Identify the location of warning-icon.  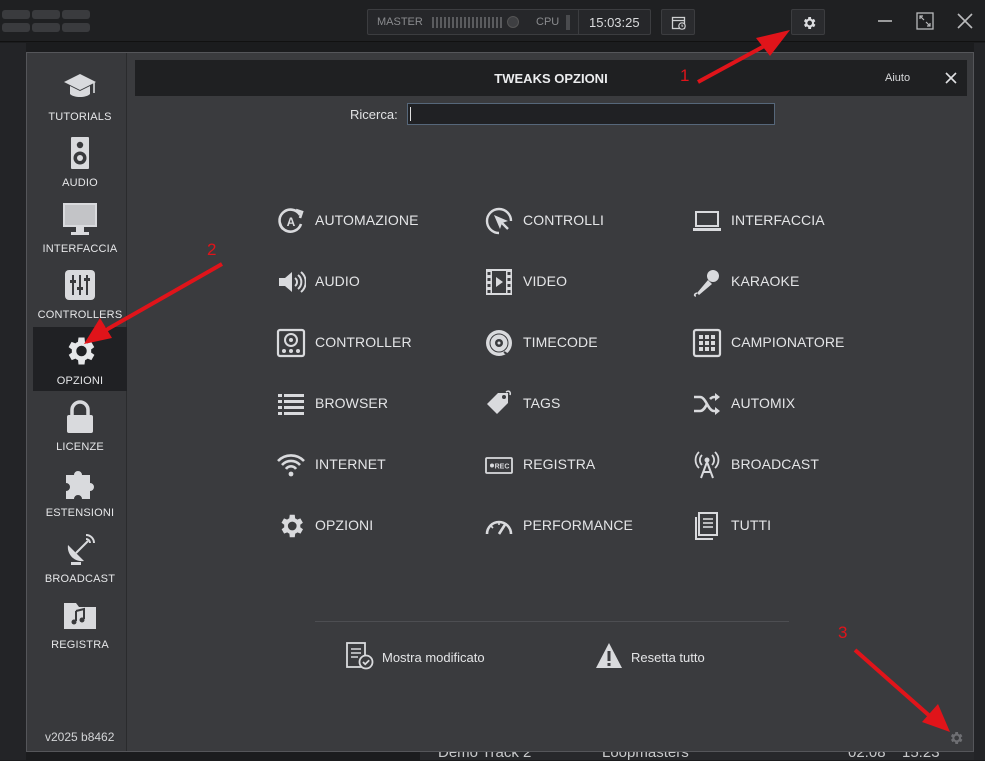
(609, 655).